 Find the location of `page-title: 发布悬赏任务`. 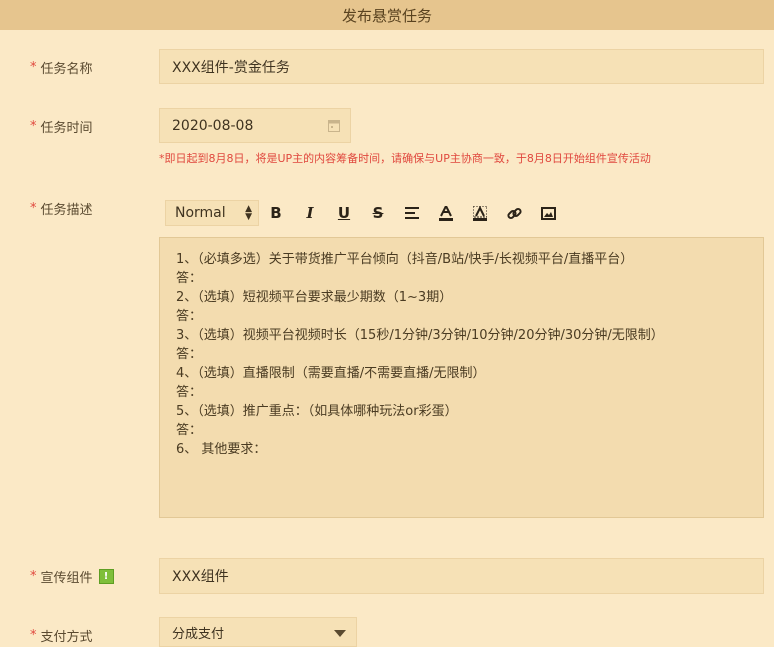

page-title: 发布悬赏任务 is located at coordinates (386, 15).